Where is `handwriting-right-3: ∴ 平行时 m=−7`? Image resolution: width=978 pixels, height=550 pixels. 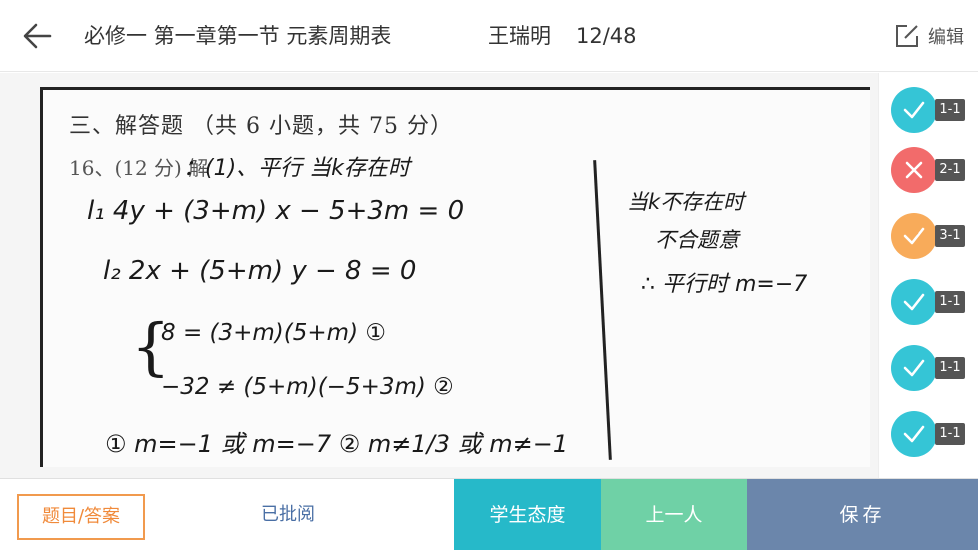
handwriting-right-3: ∴ 平行时 m=−7 is located at coordinates (724, 284).